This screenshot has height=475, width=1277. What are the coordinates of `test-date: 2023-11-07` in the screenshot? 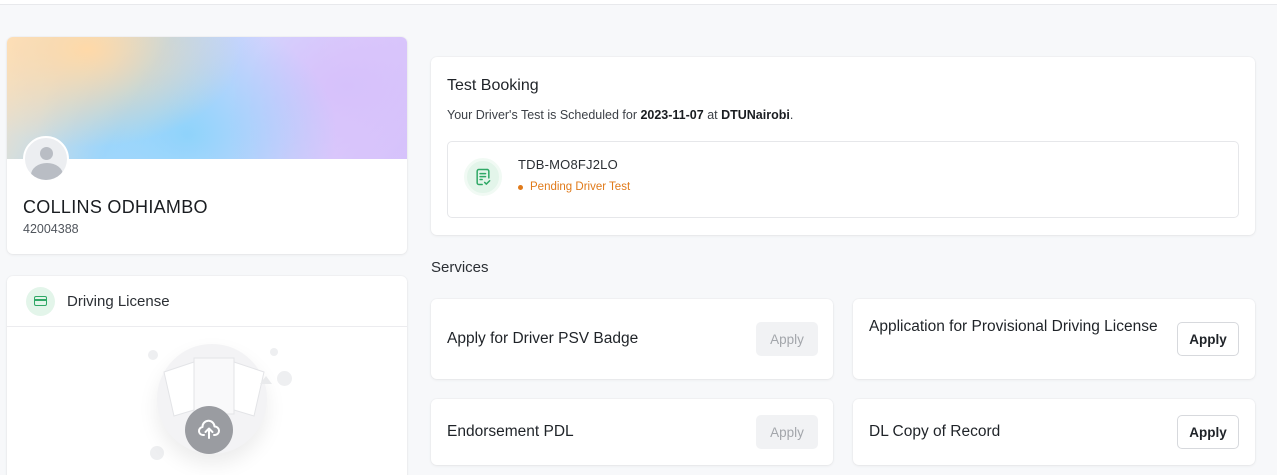 It's located at (672, 115).